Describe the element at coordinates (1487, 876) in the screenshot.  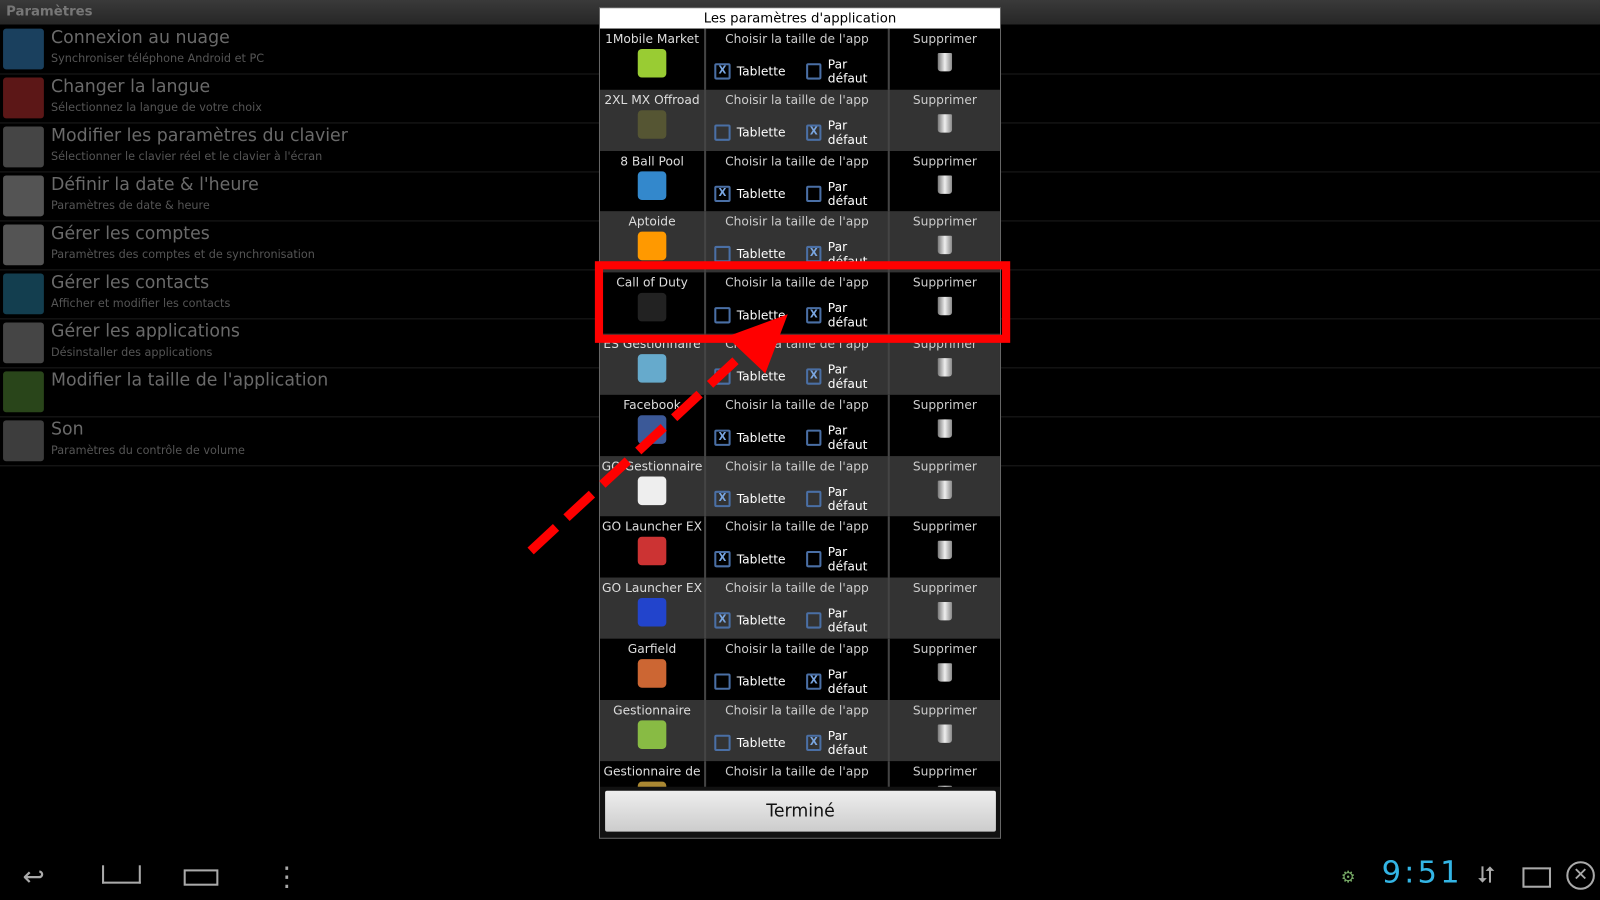
I see `share-icon: ⮃` at that location.